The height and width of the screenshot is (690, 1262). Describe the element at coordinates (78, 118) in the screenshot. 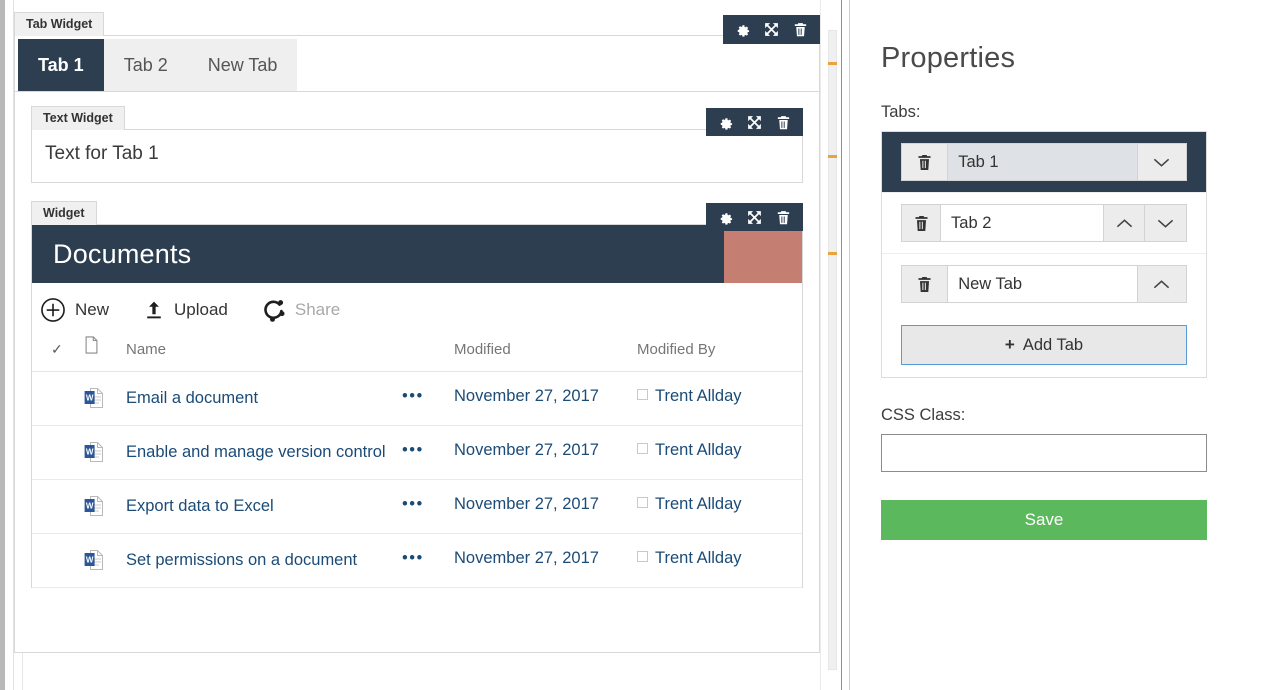

I see `text-widget-label: Text Widget` at that location.